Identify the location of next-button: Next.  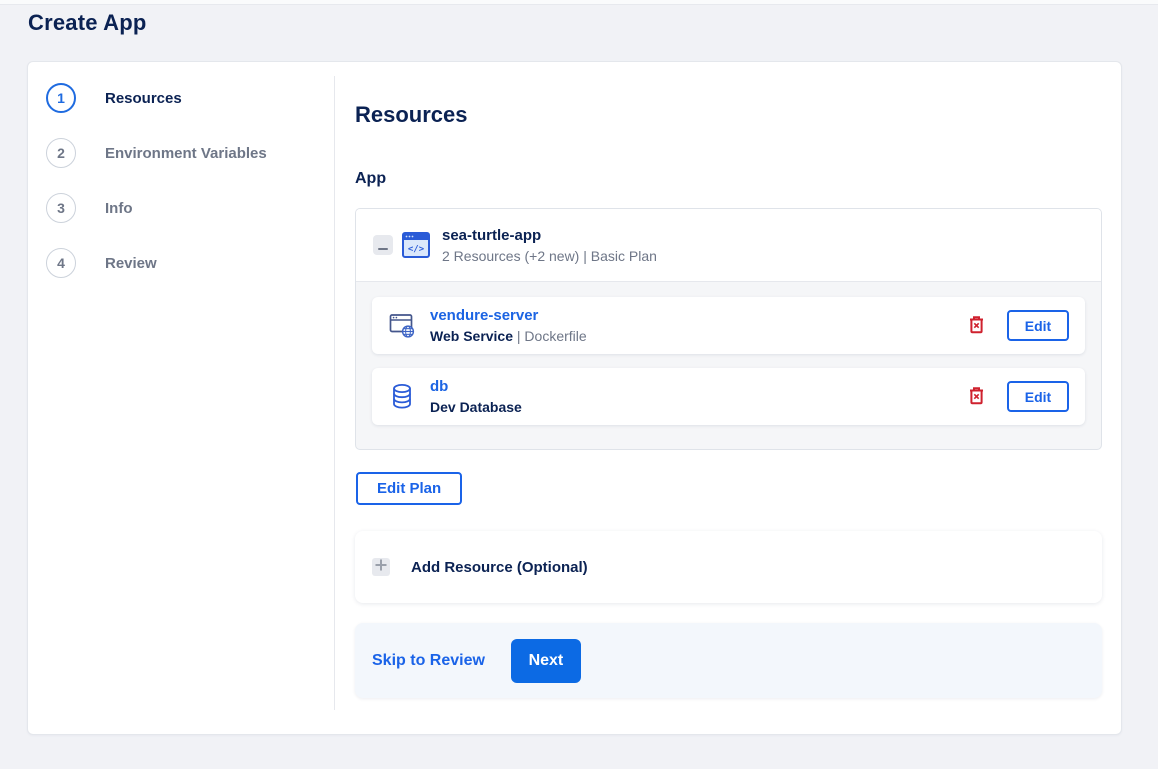
(545, 660).